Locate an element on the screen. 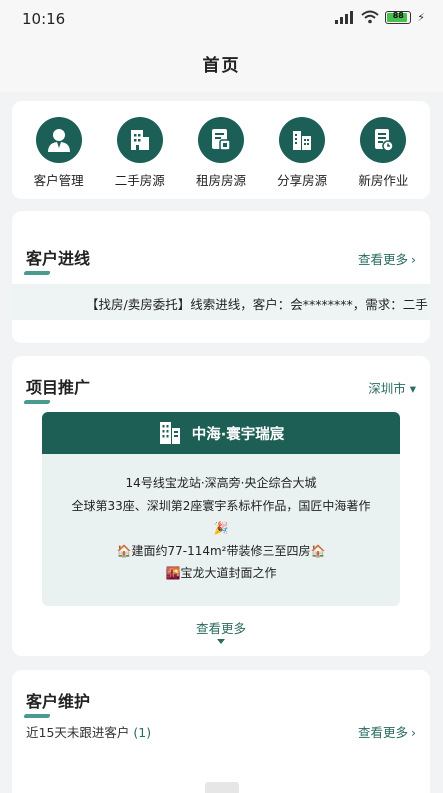 This screenshot has width=443, height=793. maintenance-card: 客户维护 近15天未跟进客户 (1) 查看更多 › is located at coordinates (221, 731).